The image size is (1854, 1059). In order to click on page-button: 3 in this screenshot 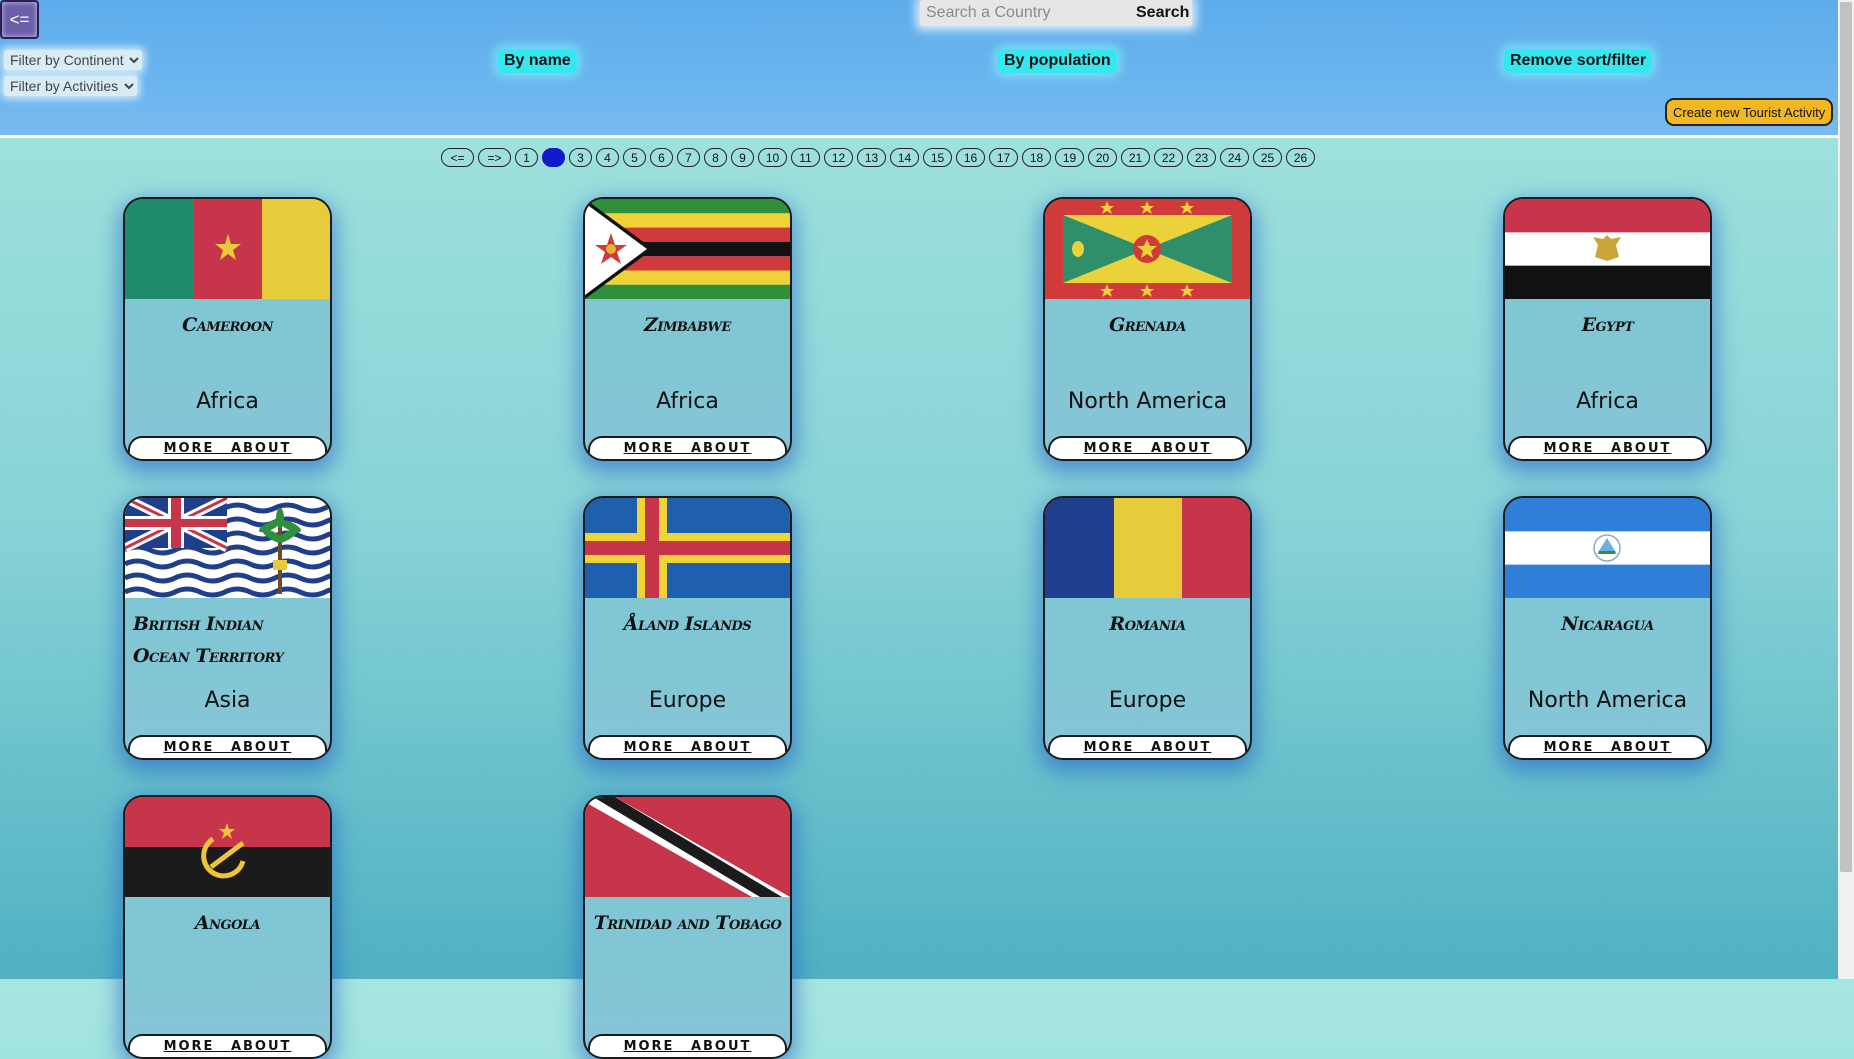, I will do `click(580, 157)`.